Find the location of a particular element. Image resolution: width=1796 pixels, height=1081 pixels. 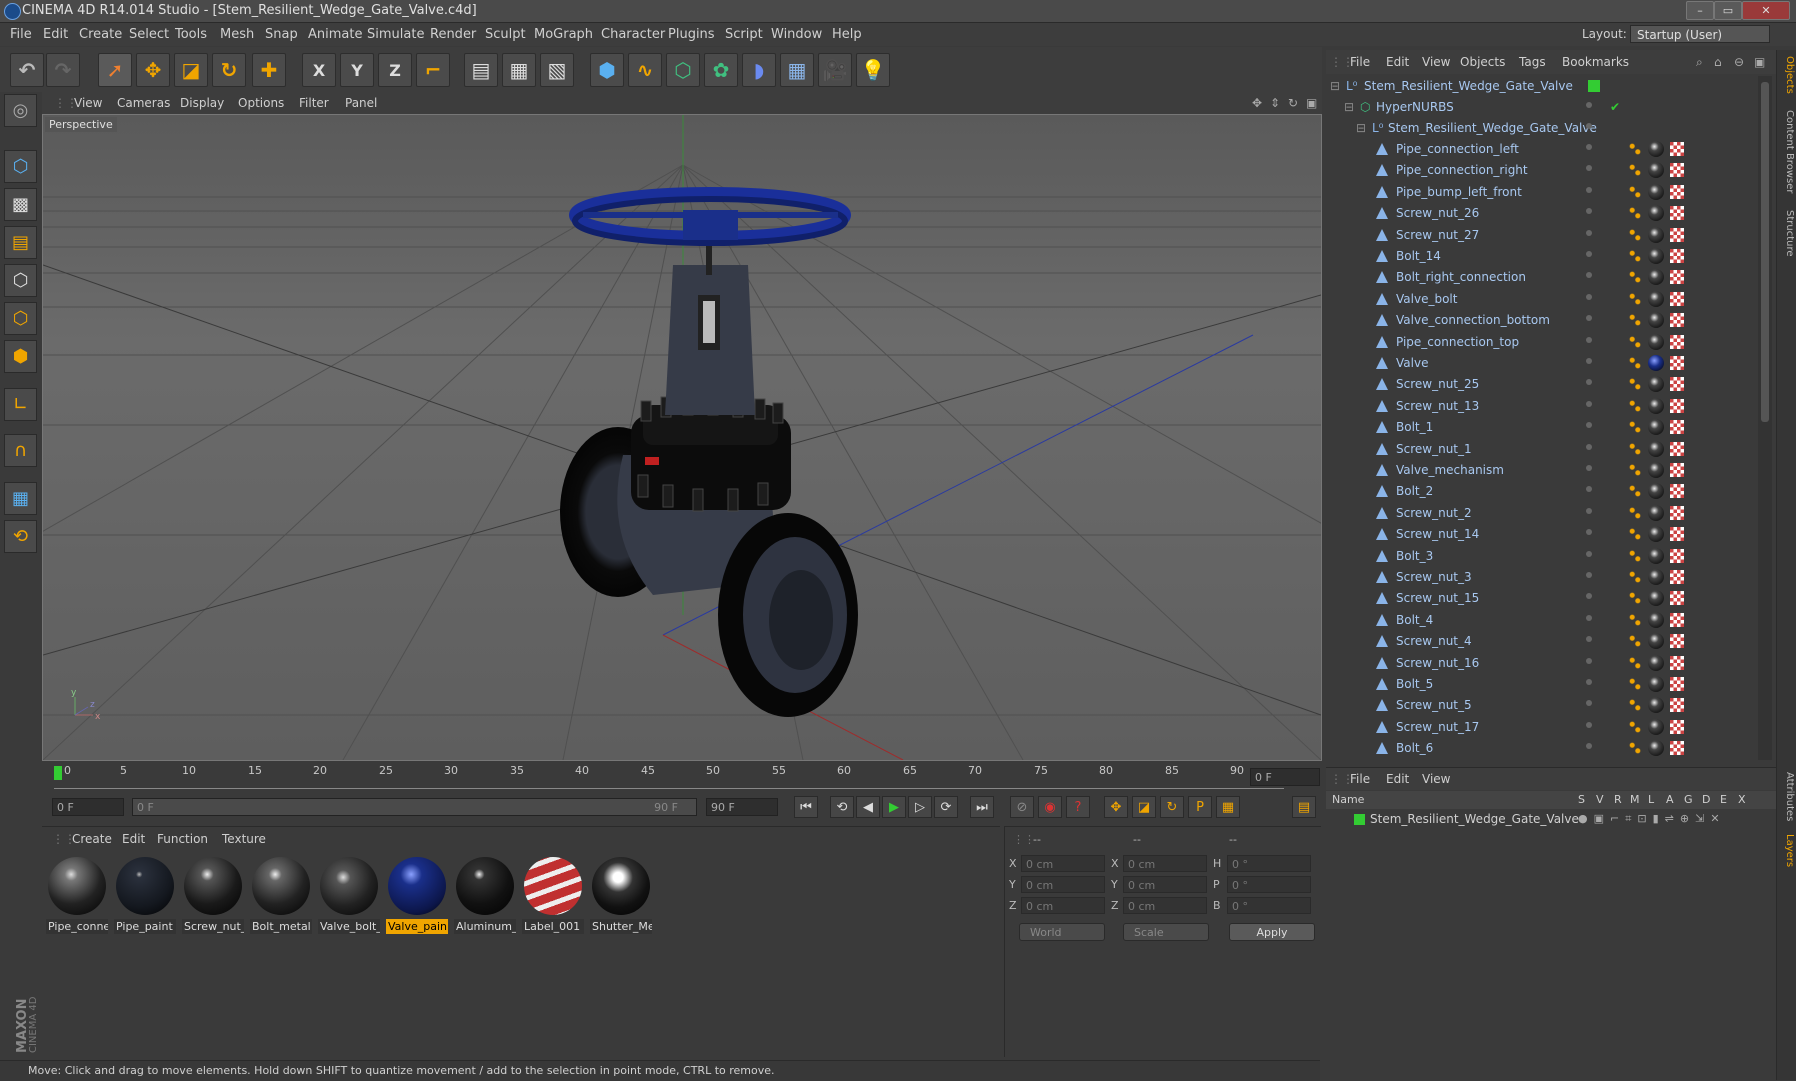

workplane-lock-icon: ▦ is located at coordinates (20, 498).